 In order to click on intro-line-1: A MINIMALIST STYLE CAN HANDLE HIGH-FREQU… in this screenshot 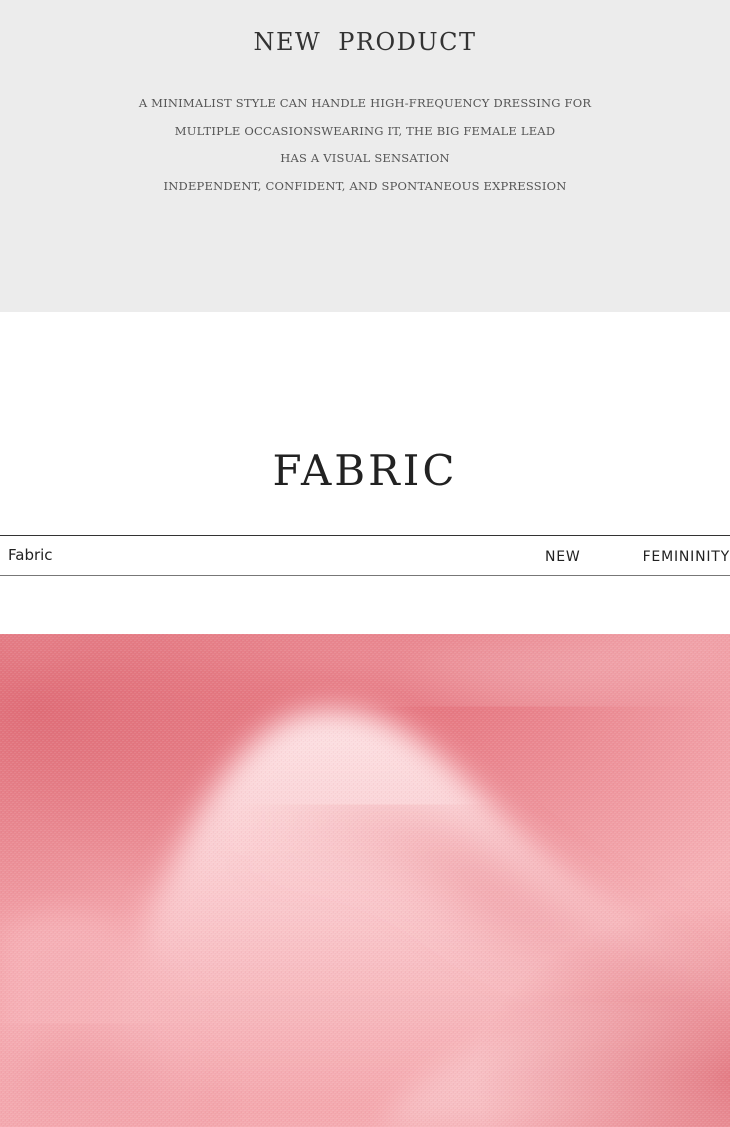, I will do `click(365, 103)`.